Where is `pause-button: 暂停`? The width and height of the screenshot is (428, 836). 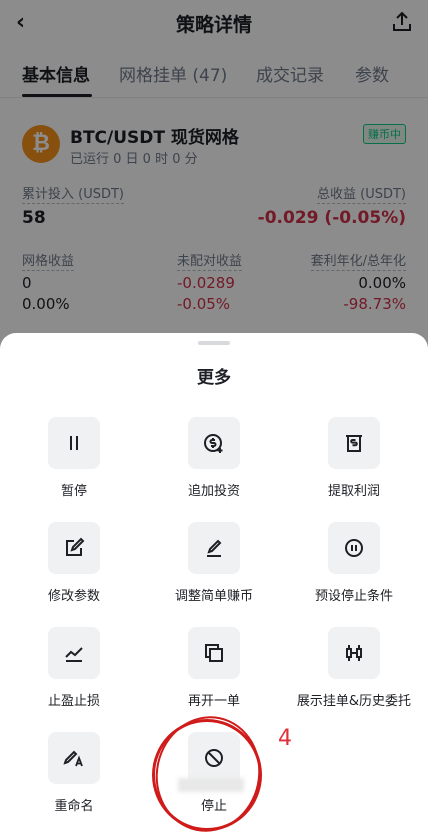 pause-button: 暂停 is located at coordinates (74, 462).